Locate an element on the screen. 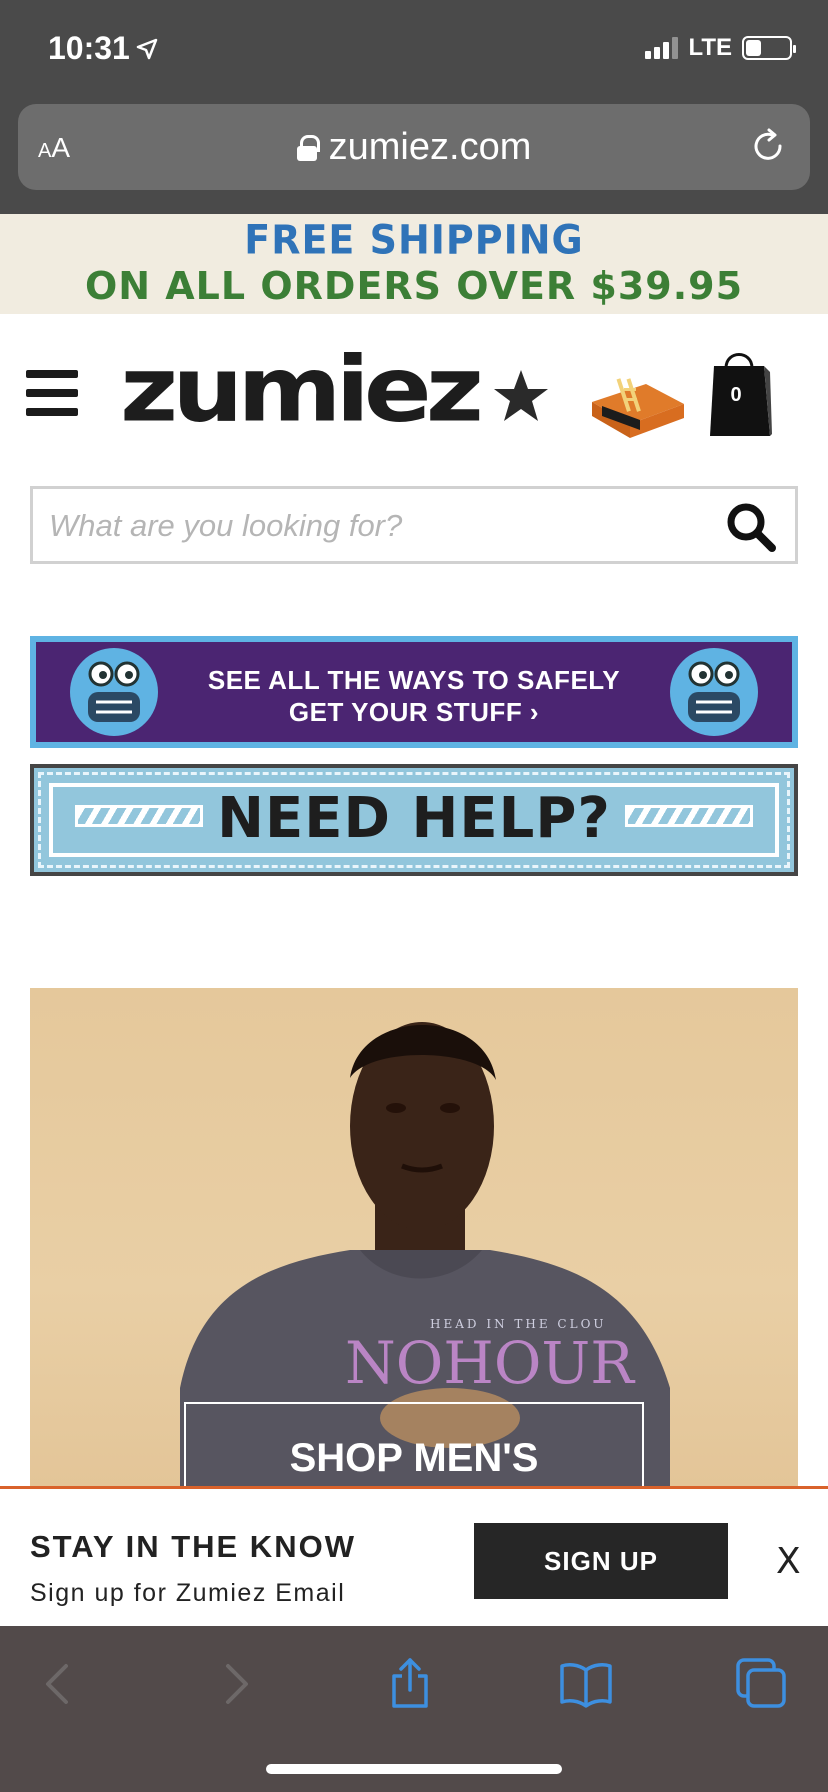 The image size is (828, 1792). safe-pickup-line-1: SEE ALL THE WAYS TO SAFELY is located at coordinates (414, 680).